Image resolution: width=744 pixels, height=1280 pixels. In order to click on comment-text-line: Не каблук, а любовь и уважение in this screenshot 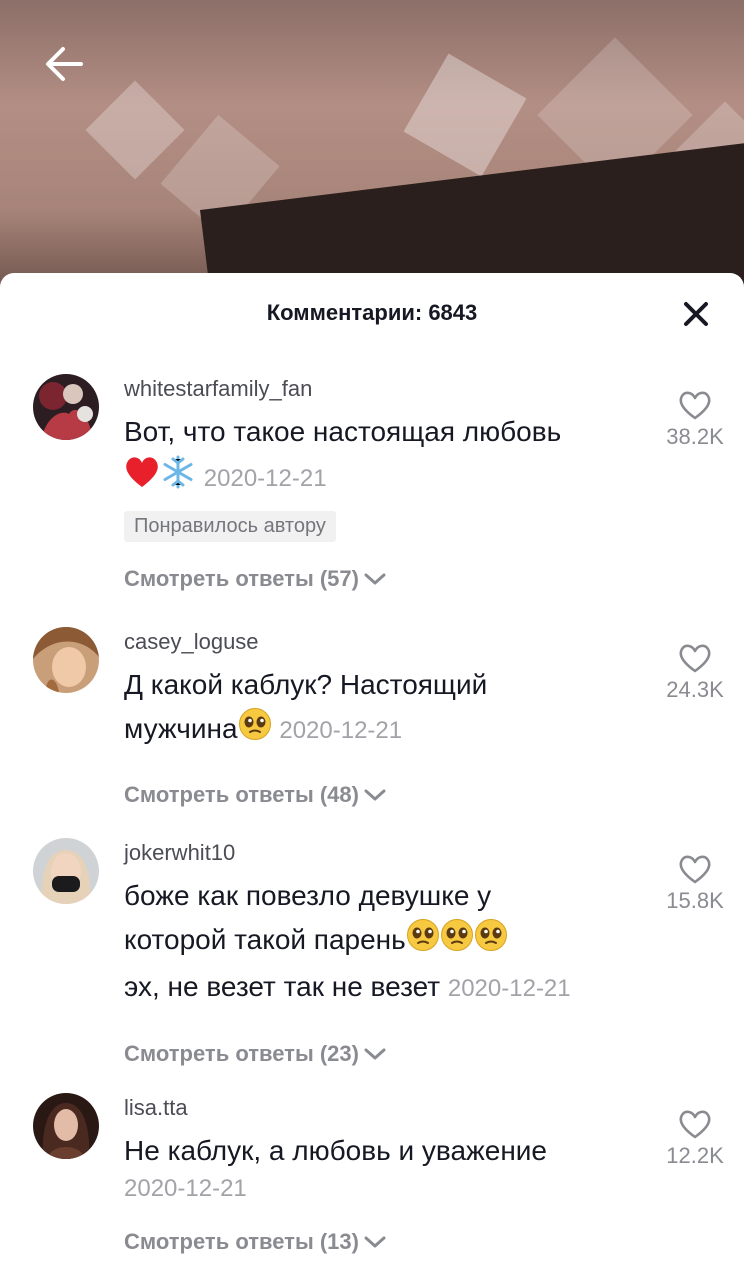, I will do `click(336, 1150)`.